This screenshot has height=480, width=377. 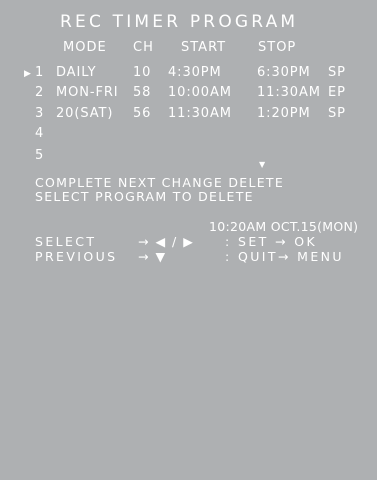 I want to click on program-row-2: 2 MON-FRI 58 10:00AM 11:30AM EP, so click(x=188, y=93).